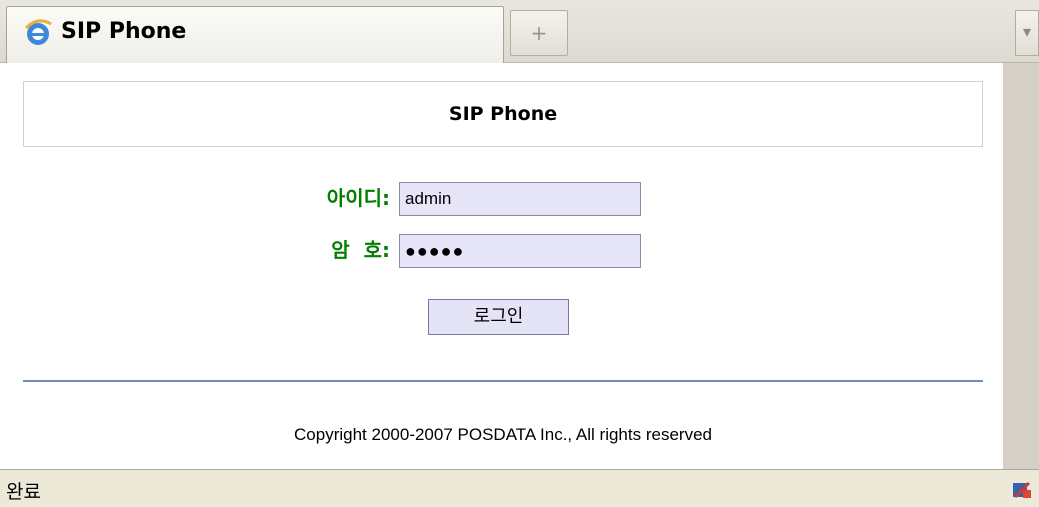  Describe the element at coordinates (1027, 33) in the screenshot. I see `tab-list-button: ▾` at that location.